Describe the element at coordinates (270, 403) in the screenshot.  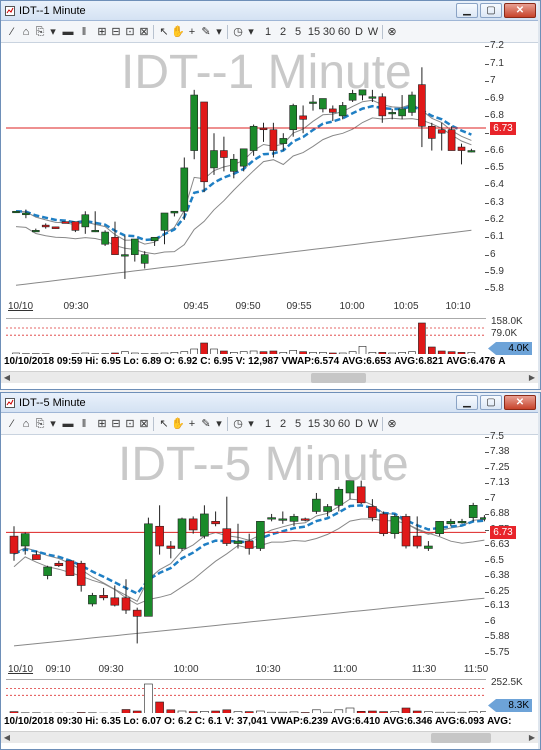
I see `window-titlebar: IDT--5 Minute ▁ ▢ ✕` at that location.